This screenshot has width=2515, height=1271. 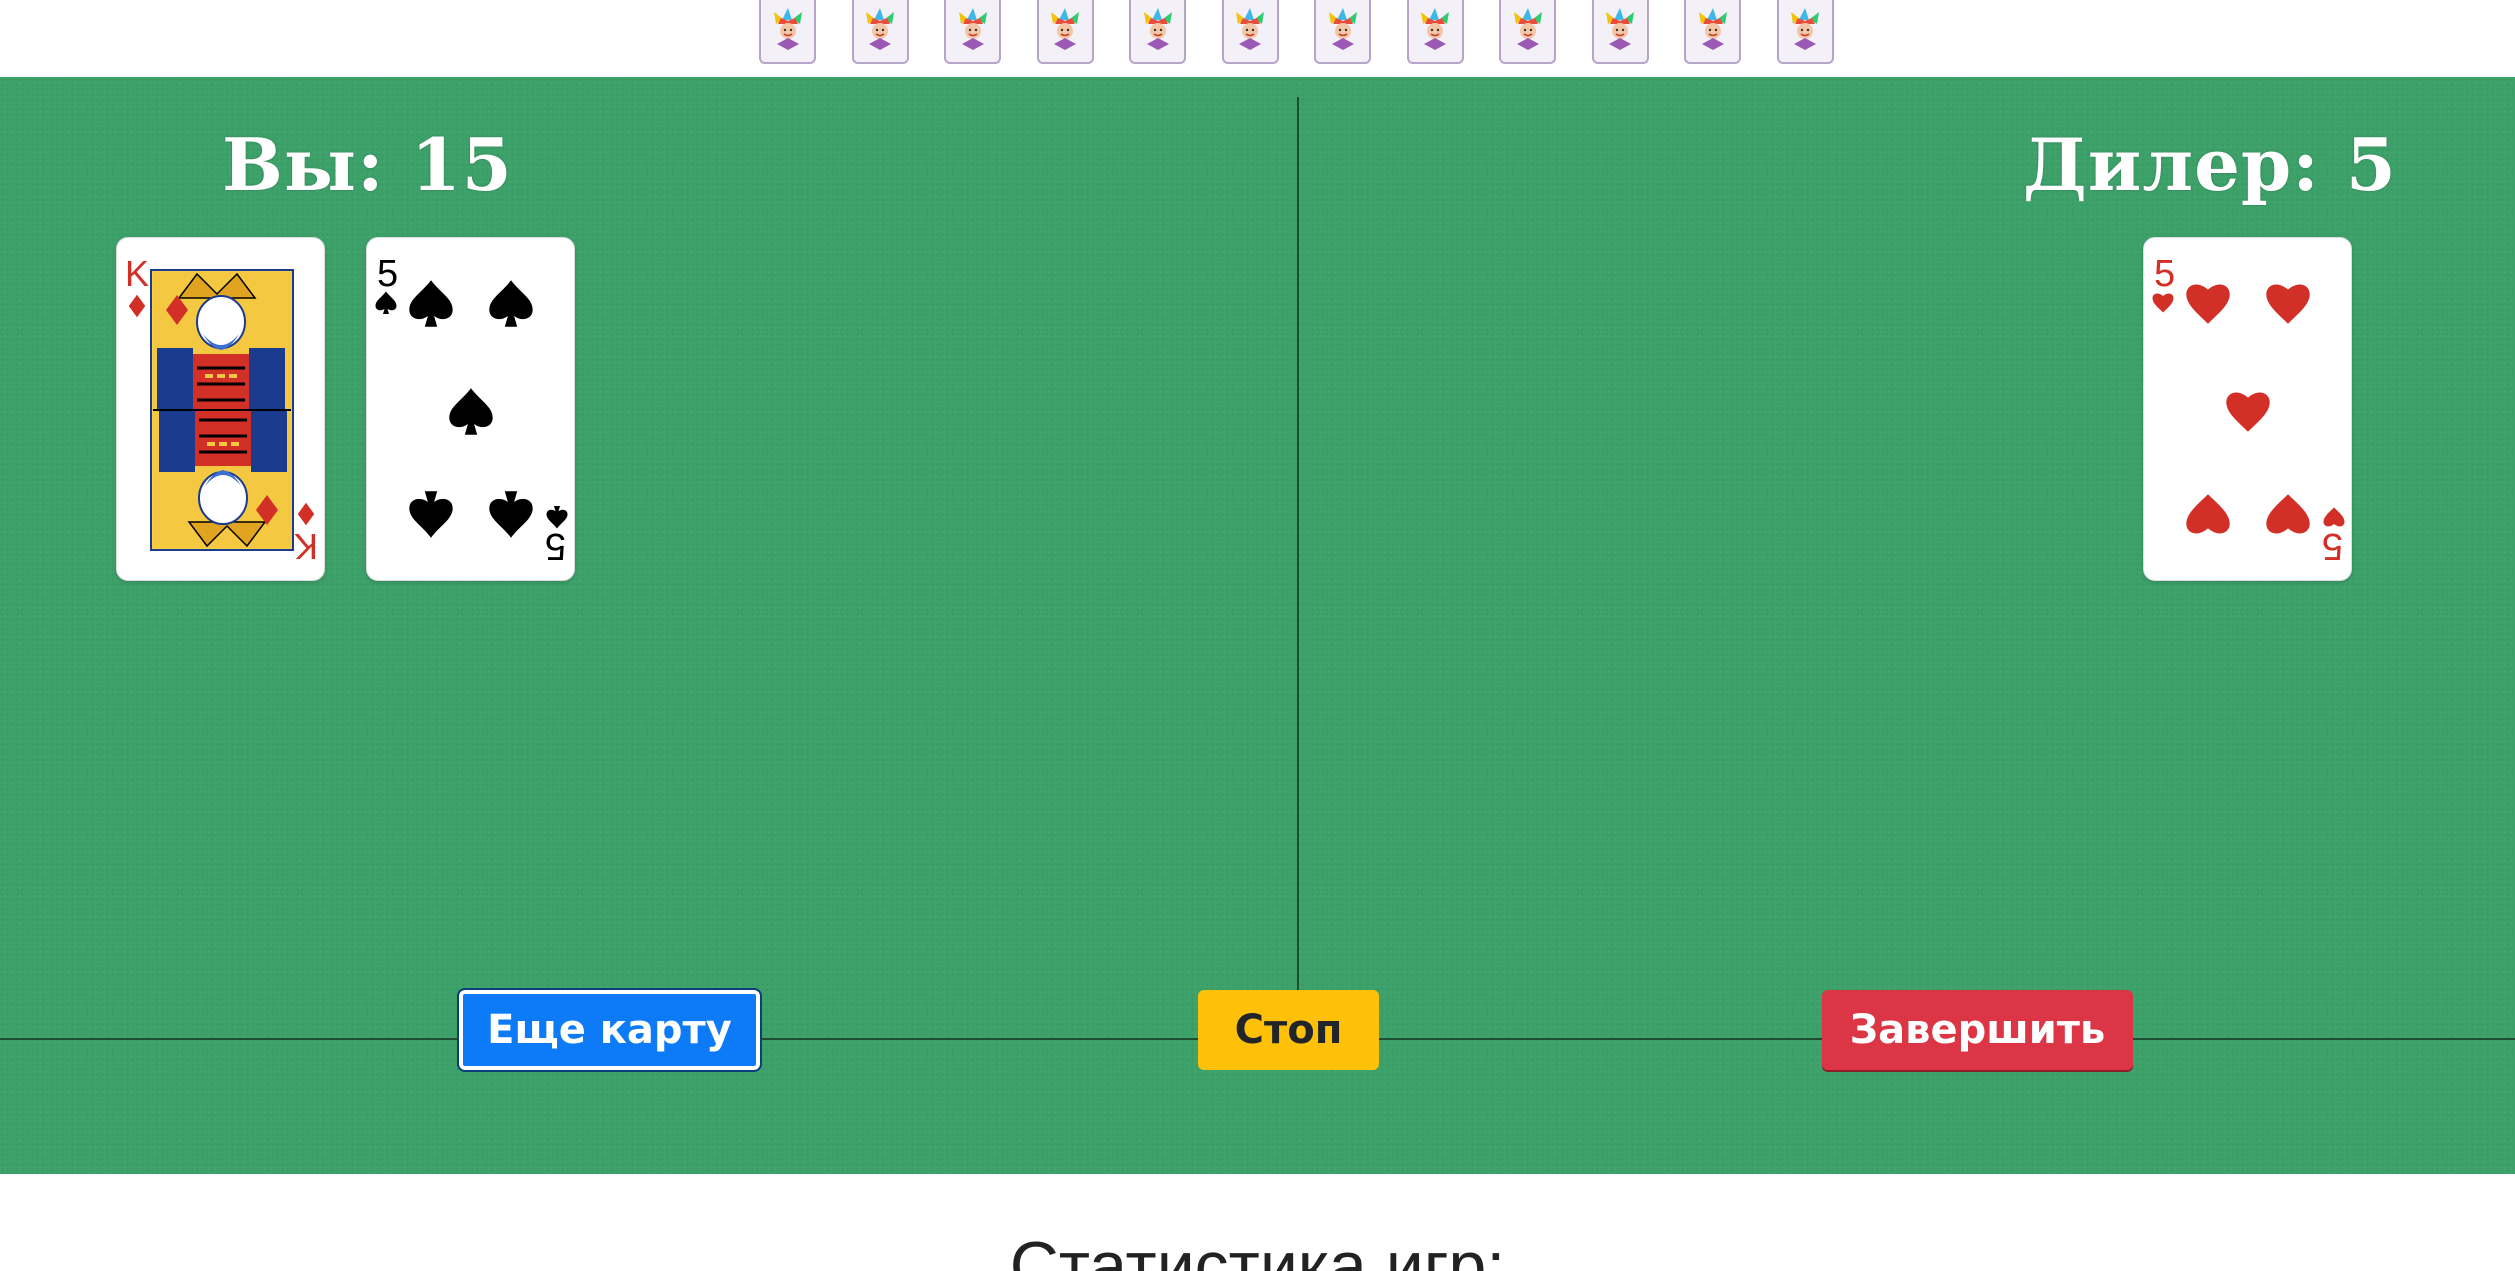 I want to click on deck, so click(x=1257, y=38).